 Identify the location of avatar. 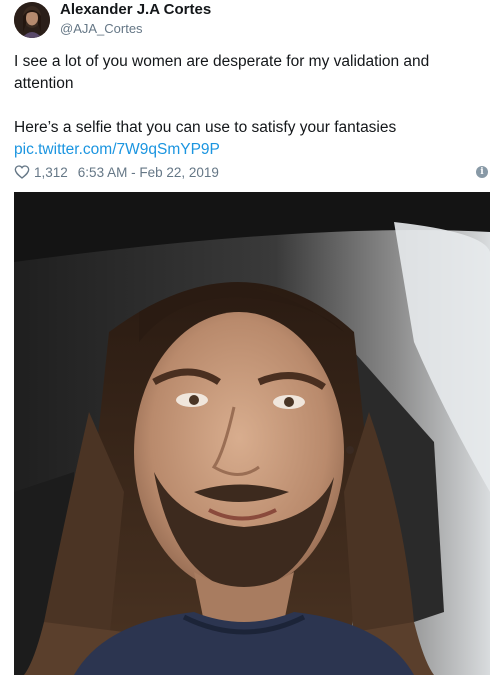
(32, 20).